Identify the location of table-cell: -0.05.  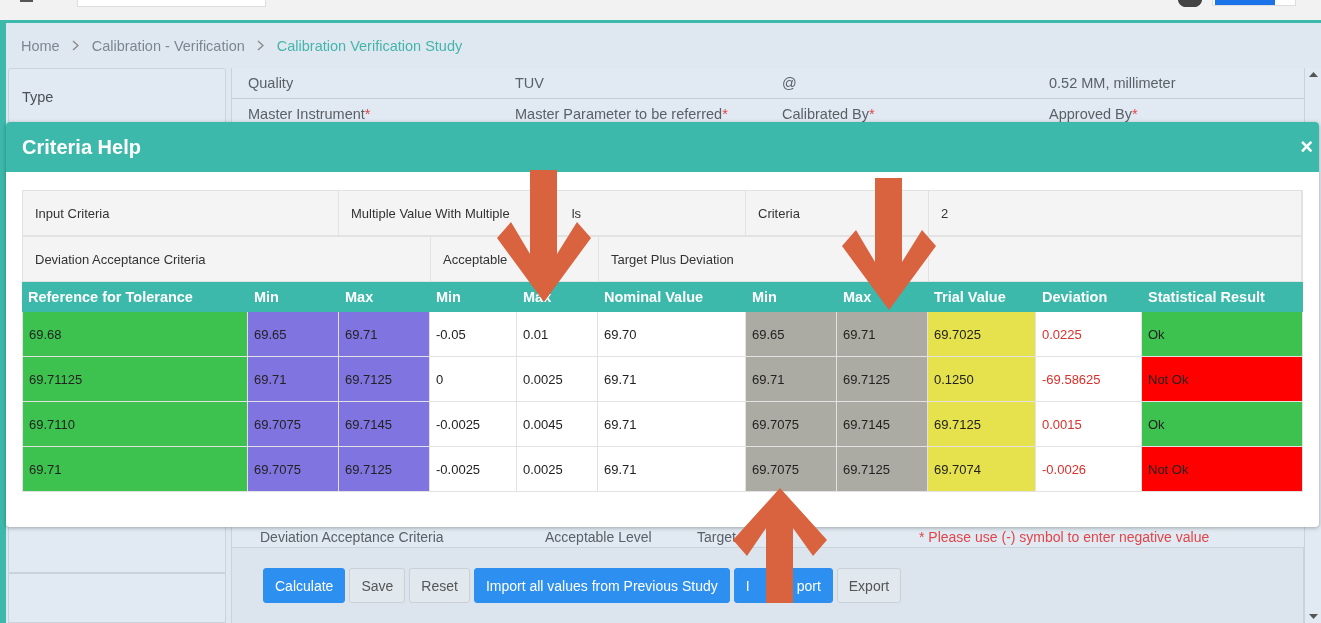
(473, 334).